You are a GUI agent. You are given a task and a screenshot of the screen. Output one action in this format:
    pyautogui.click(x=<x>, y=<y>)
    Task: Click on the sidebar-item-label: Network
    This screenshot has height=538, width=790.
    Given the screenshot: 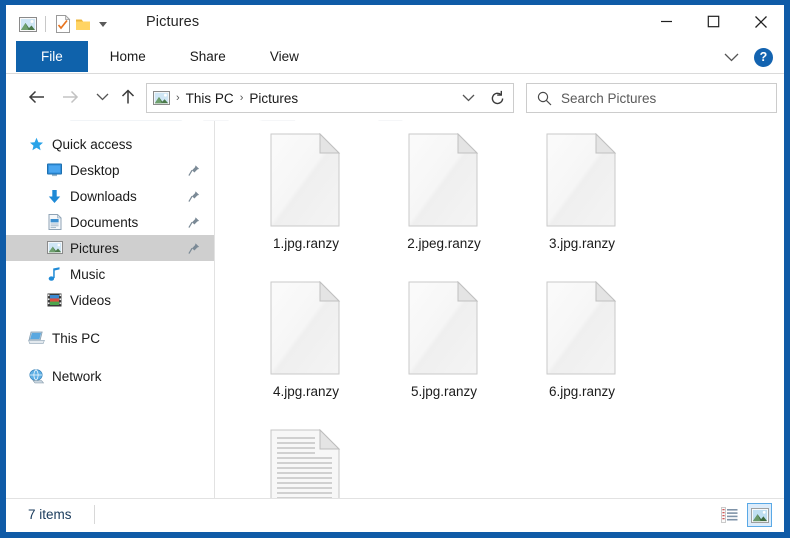 What is the action you would take?
    pyautogui.click(x=77, y=376)
    